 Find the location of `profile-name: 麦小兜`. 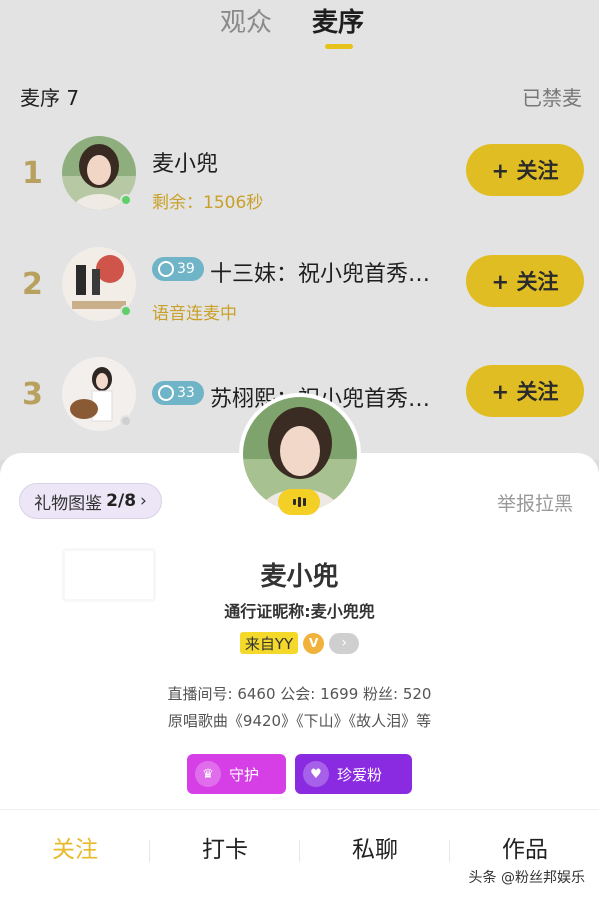

profile-name: 麦小兜 is located at coordinates (299, 577).